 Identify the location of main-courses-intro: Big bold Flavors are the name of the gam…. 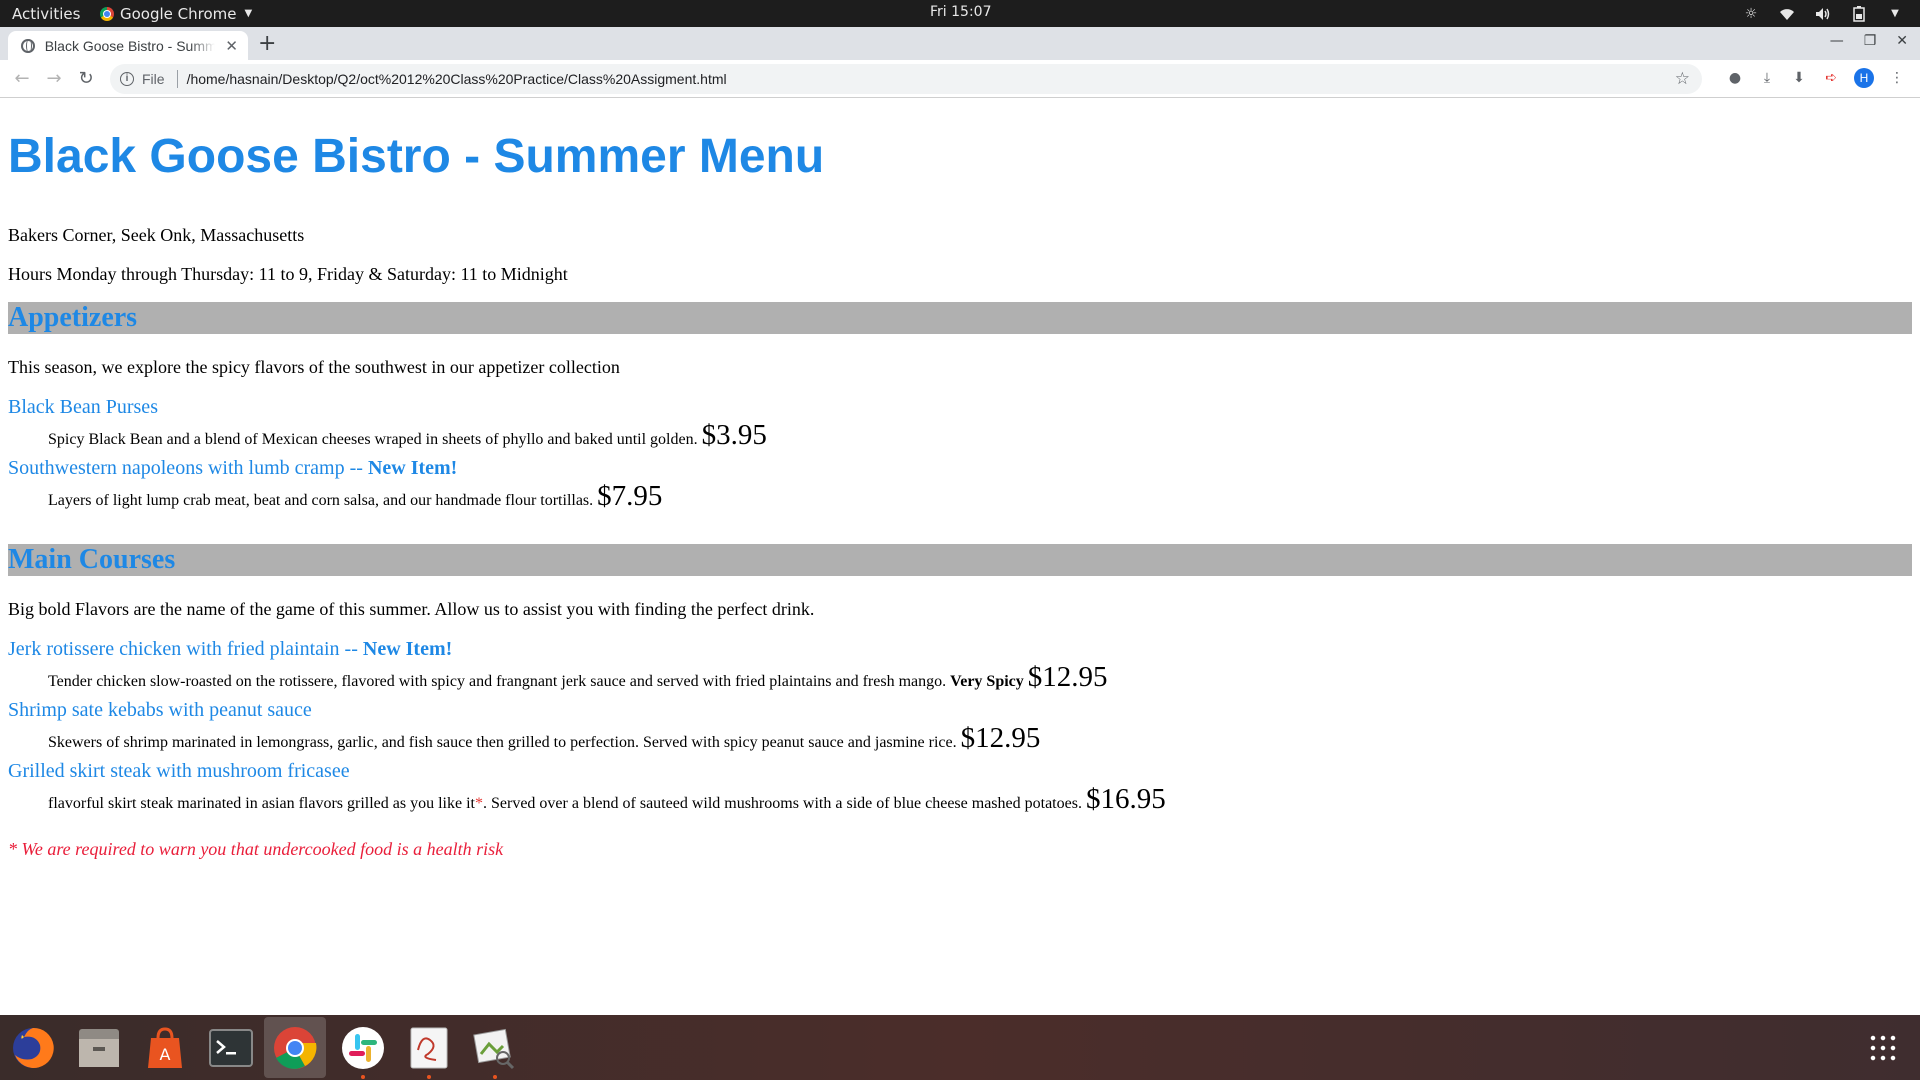
(411, 609).